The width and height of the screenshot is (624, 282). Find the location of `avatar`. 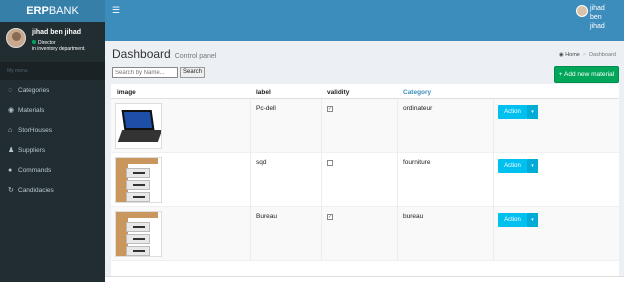

avatar is located at coordinates (582, 11).